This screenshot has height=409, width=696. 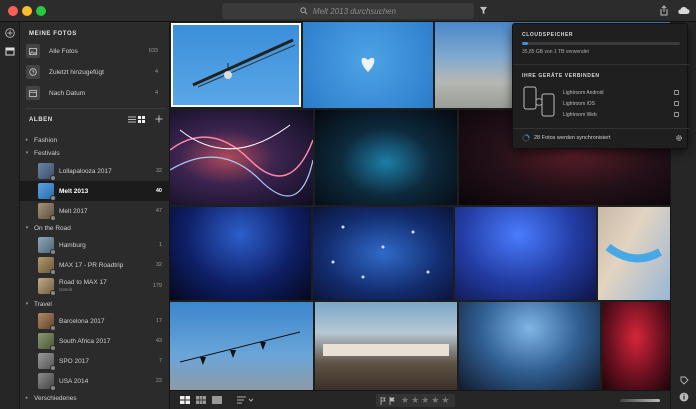 I want to click on folder-travel: ▾ Travel, so click(x=95, y=304).